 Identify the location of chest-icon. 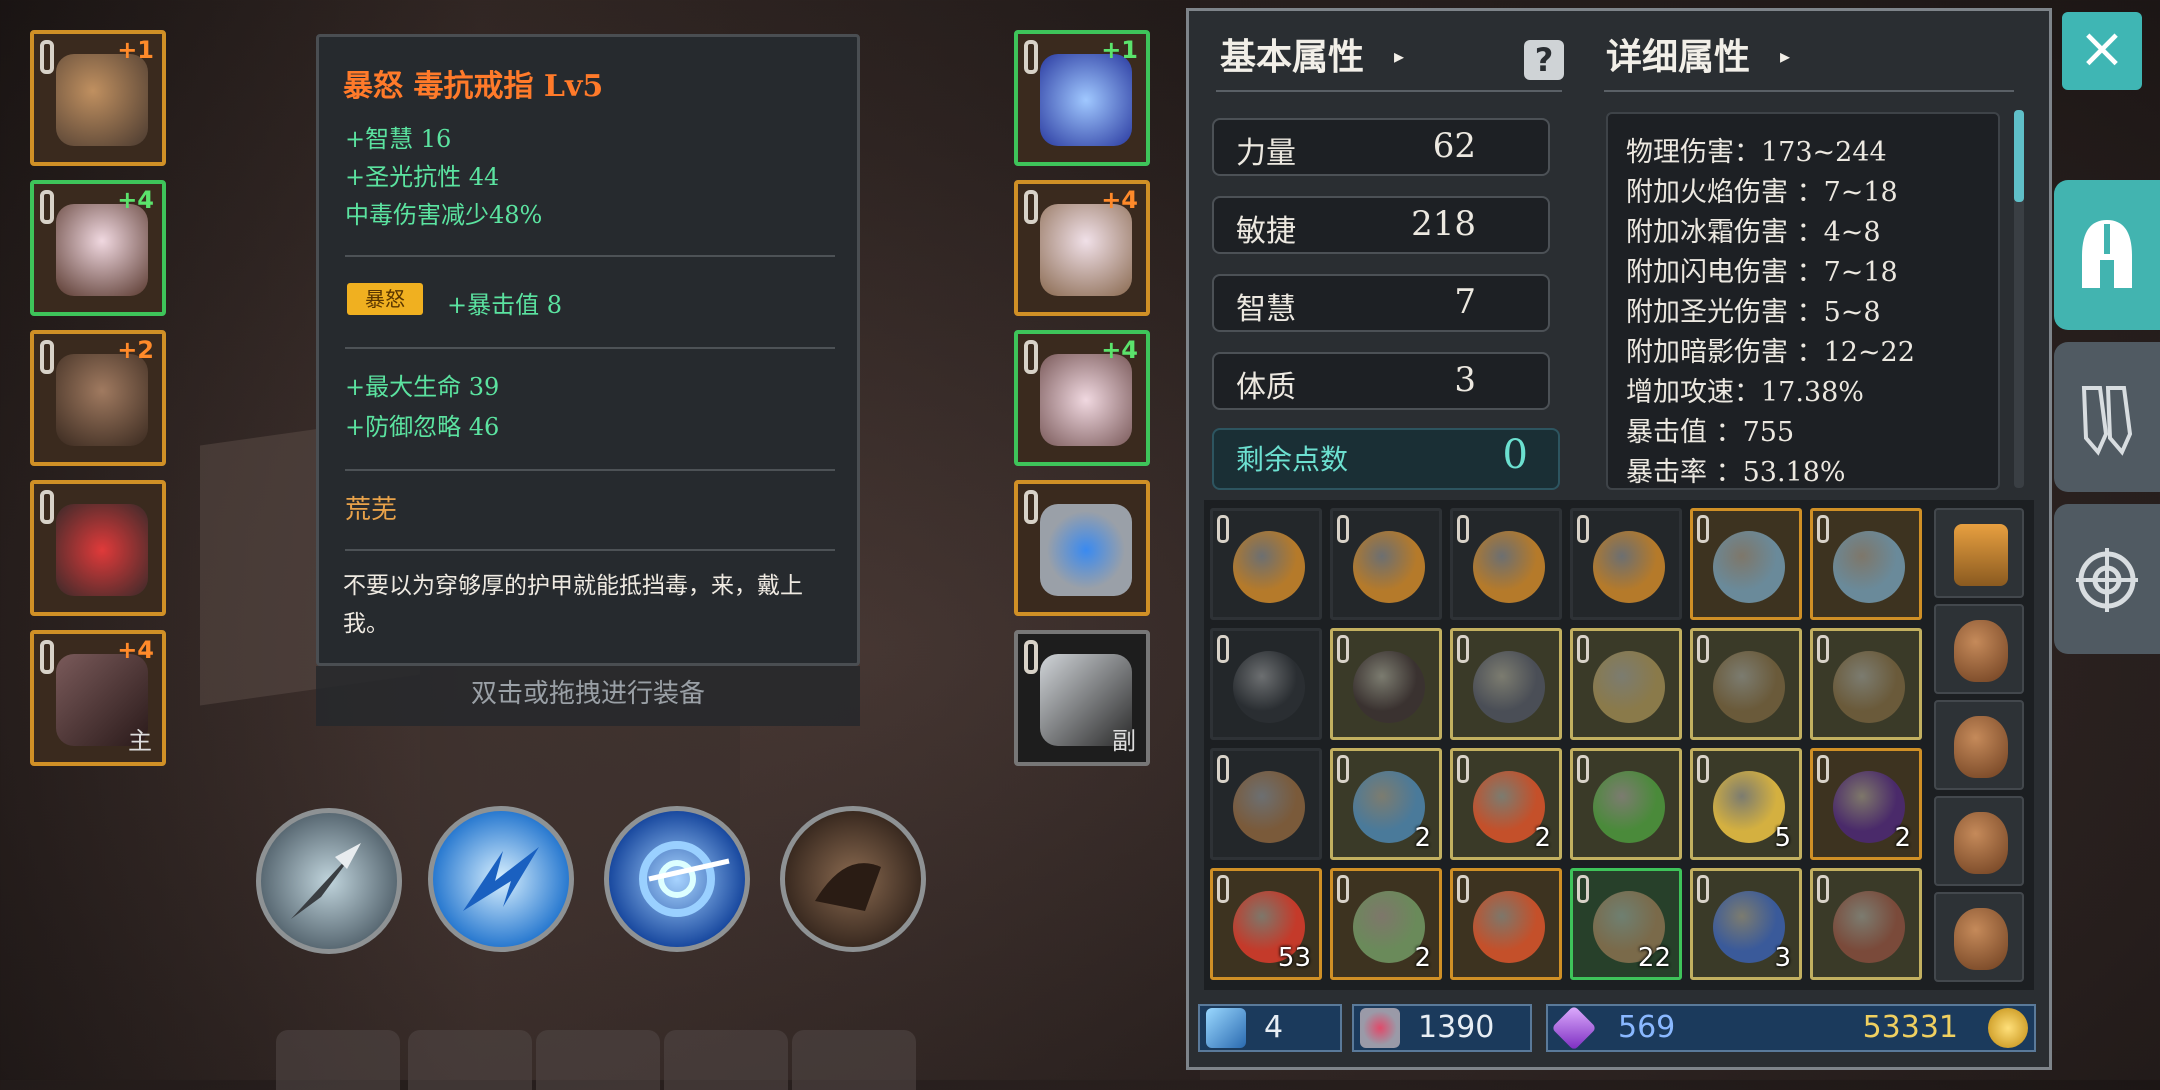
(1981, 555).